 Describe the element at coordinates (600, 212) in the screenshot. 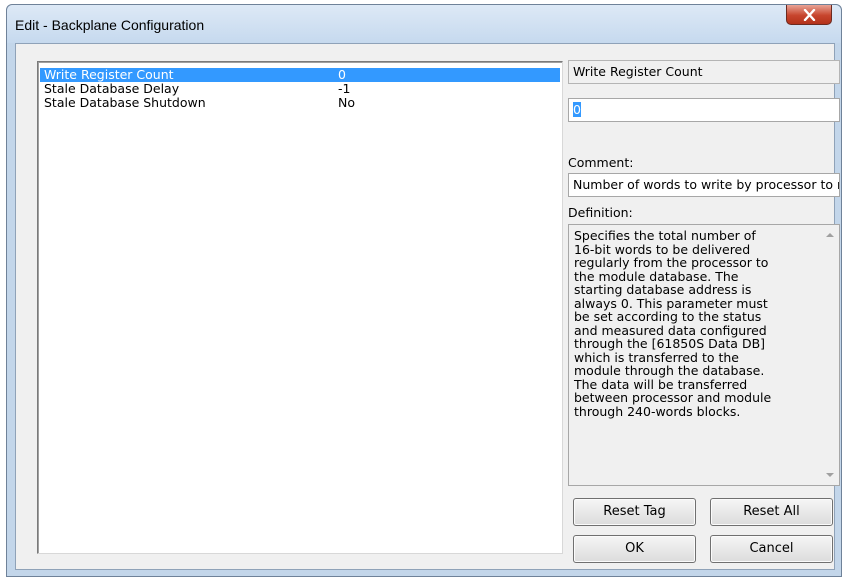

I see `definition-label: Definition:` at that location.